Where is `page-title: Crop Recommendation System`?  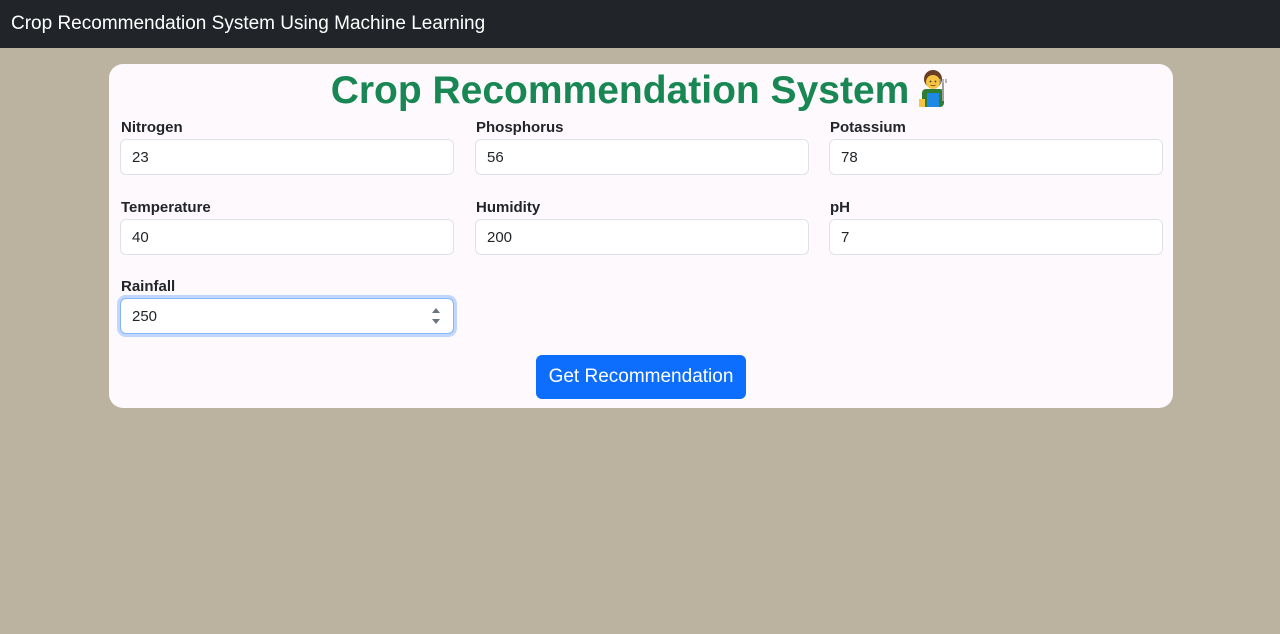
page-title: Crop Recommendation System is located at coordinates (641, 91).